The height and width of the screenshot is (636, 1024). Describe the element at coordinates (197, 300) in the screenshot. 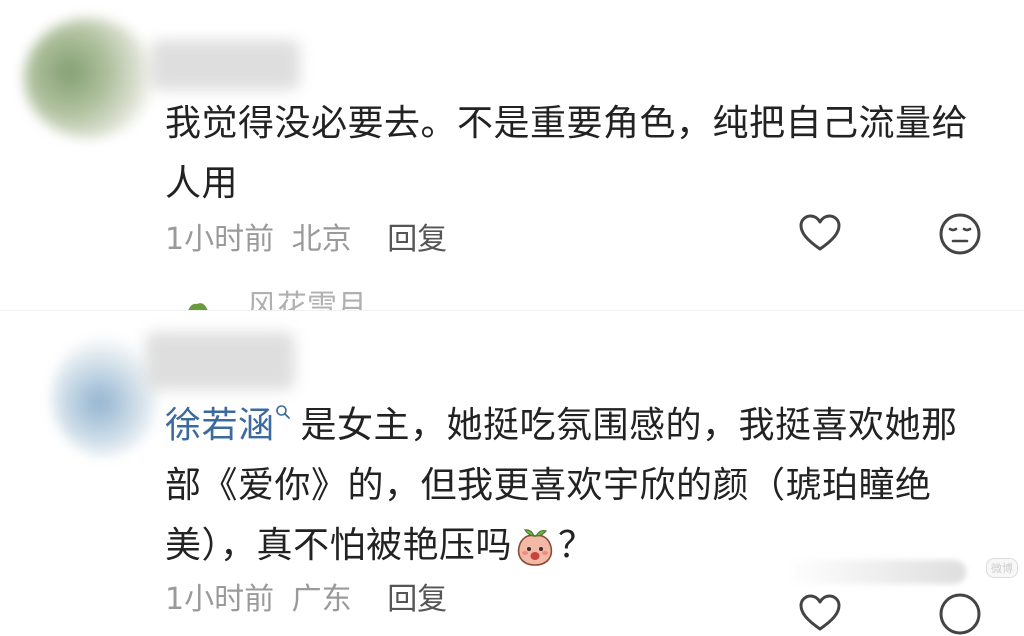

I see `sub-reply-avatar` at that location.